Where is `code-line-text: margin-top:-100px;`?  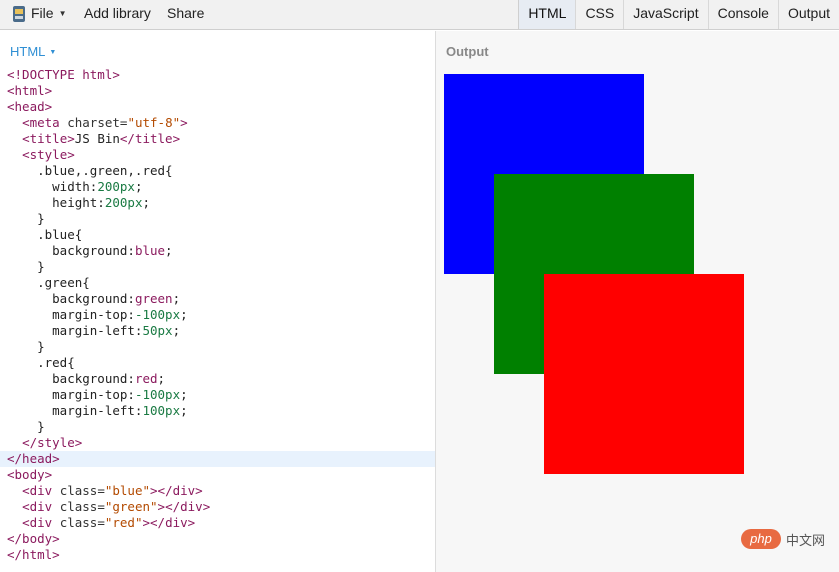
code-line-text: margin-top:-100px; is located at coordinates (97, 395).